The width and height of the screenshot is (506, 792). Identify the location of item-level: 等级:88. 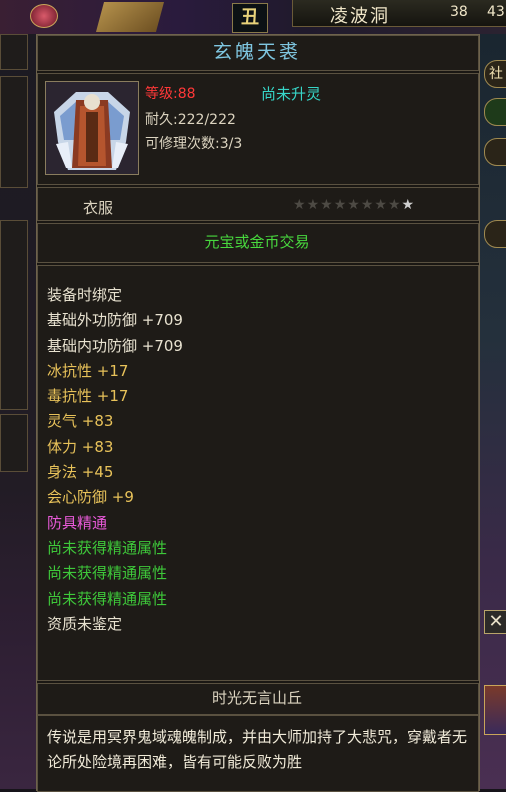
(170, 93).